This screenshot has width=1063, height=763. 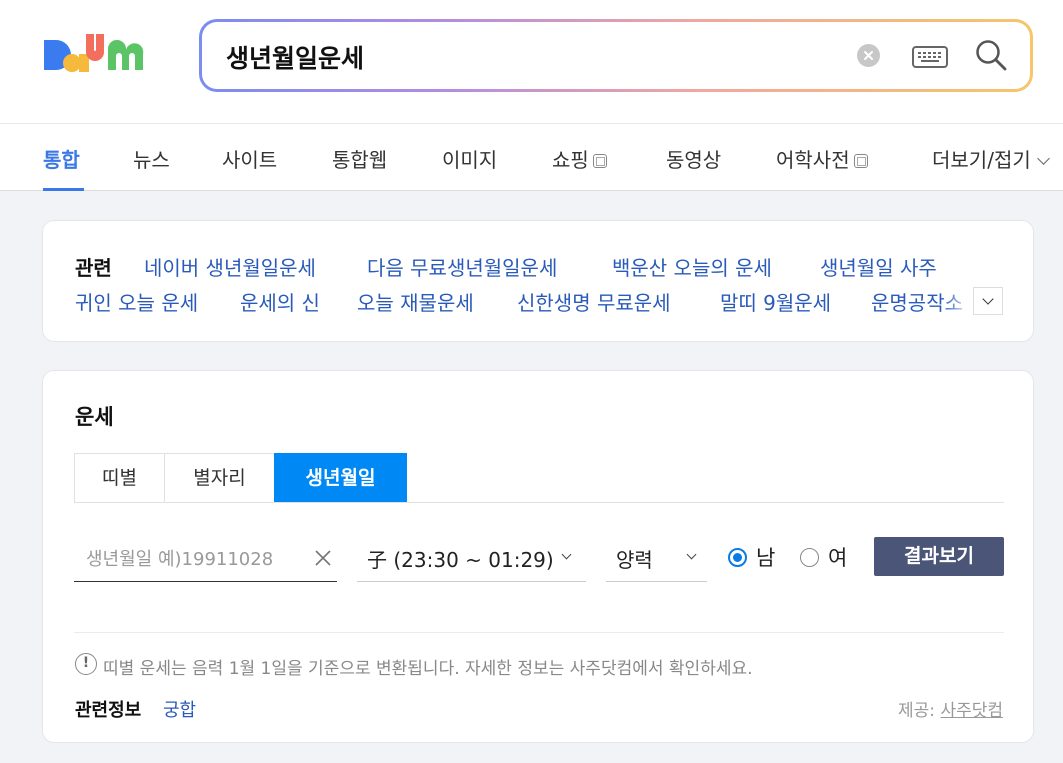 What do you see at coordinates (119, 478) in the screenshot?
I see `tab-zodiac-animal: 띠별` at bounding box center [119, 478].